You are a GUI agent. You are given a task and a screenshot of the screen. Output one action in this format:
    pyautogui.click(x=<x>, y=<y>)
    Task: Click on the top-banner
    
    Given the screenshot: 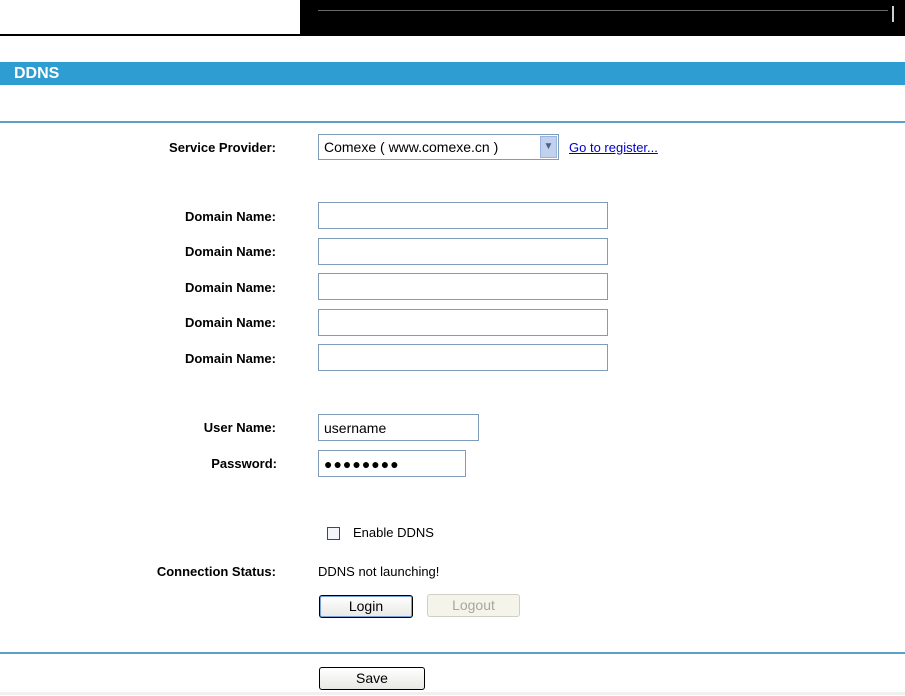 What is the action you would take?
    pyautogui.click(x=452, y=18)
    